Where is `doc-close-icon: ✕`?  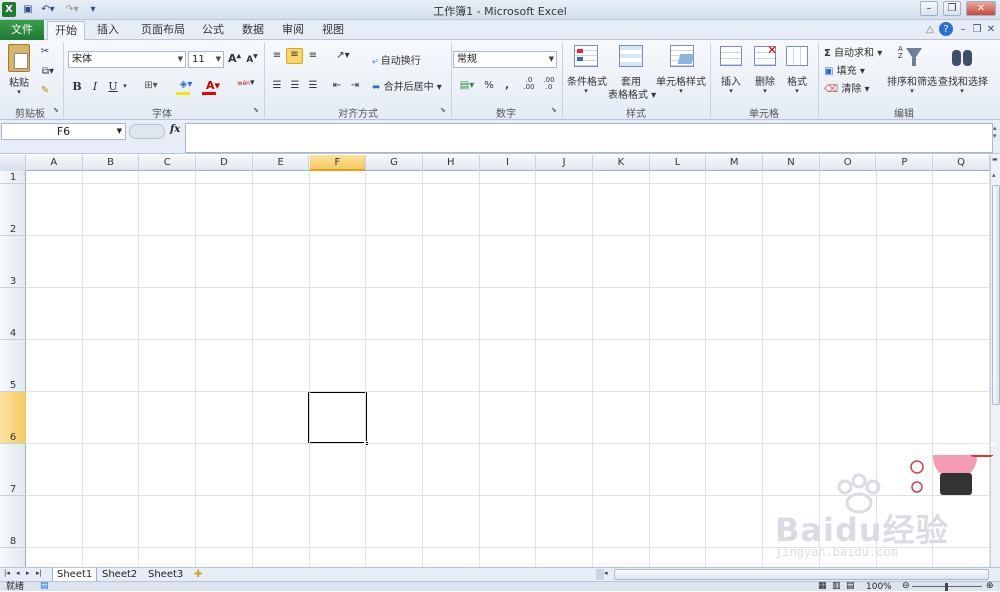
doc-close-icon: ✕ is located at coordinates (991, 29).